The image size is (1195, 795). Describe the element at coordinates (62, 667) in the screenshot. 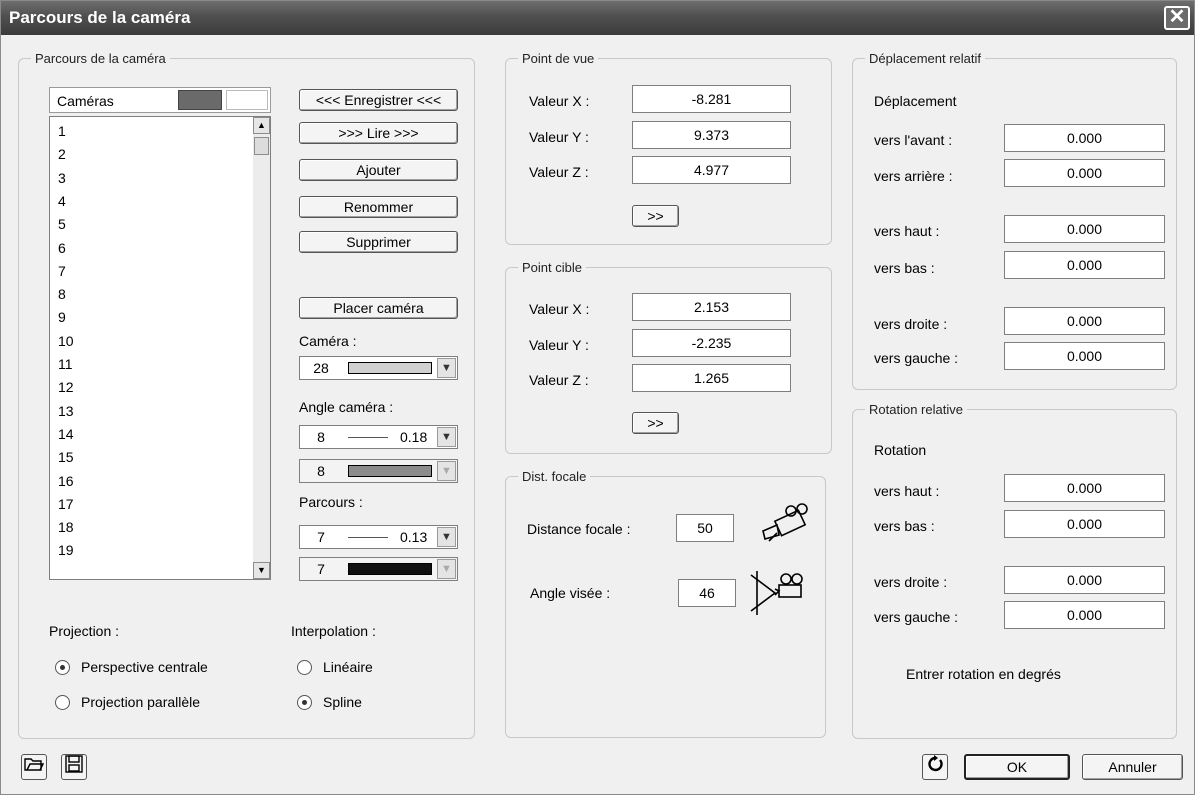

I see `radio-perspective` at that location.